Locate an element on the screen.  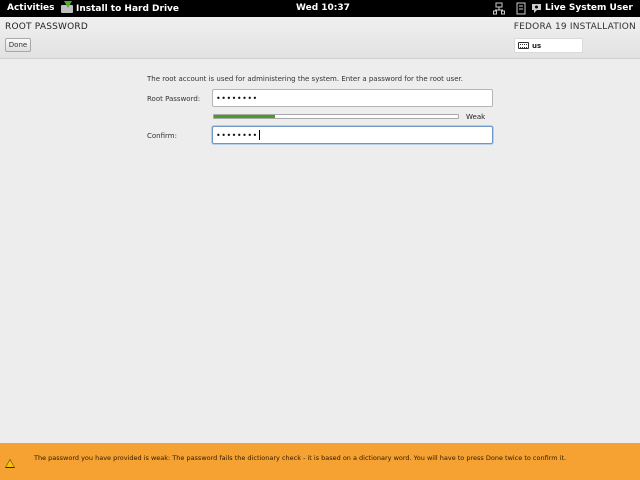
app-menu-label: Install to Hard Drive is located at coordinates (127, 8).